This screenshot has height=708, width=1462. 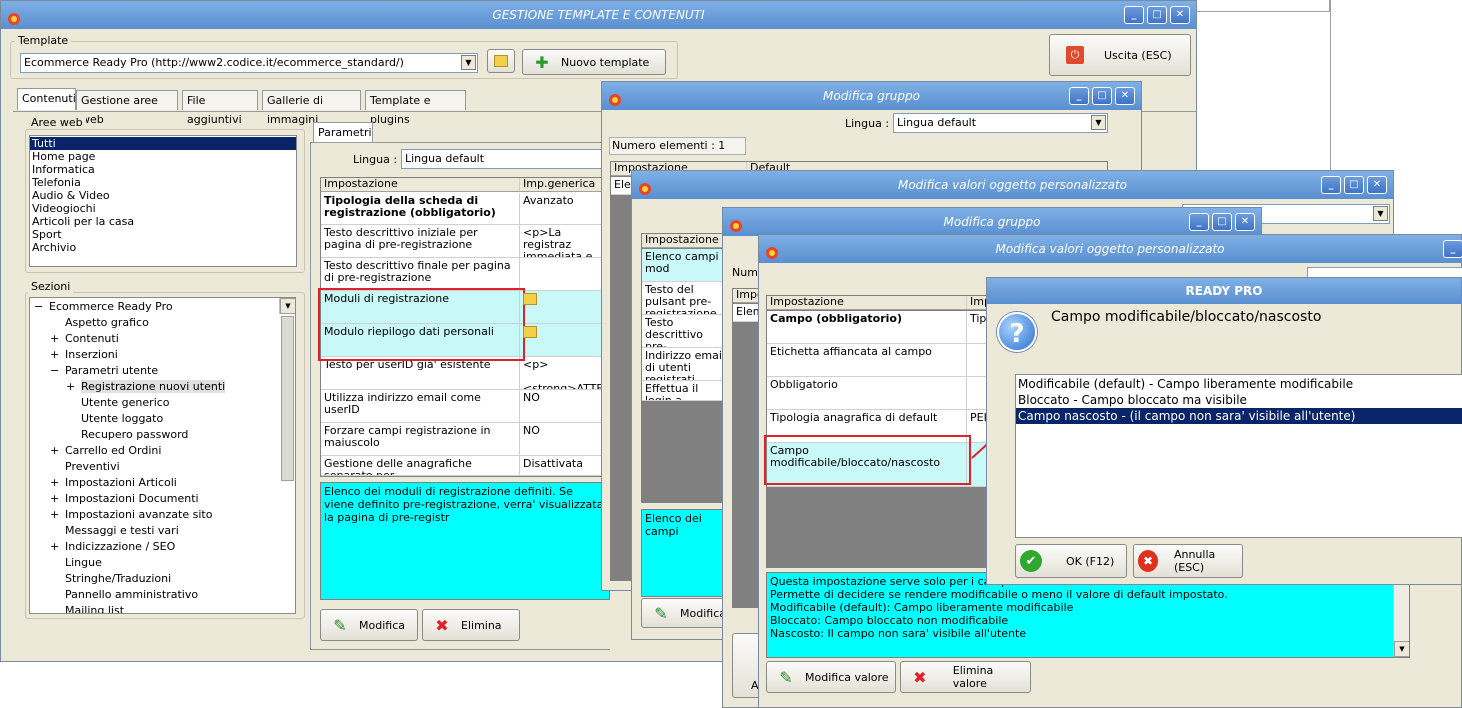 What do you see at coordinates (1186, 317) in the screenshot?
I see `dialog-question: Campo modificabile/bloccato/nascosto` at bounding box center [1186, 317].